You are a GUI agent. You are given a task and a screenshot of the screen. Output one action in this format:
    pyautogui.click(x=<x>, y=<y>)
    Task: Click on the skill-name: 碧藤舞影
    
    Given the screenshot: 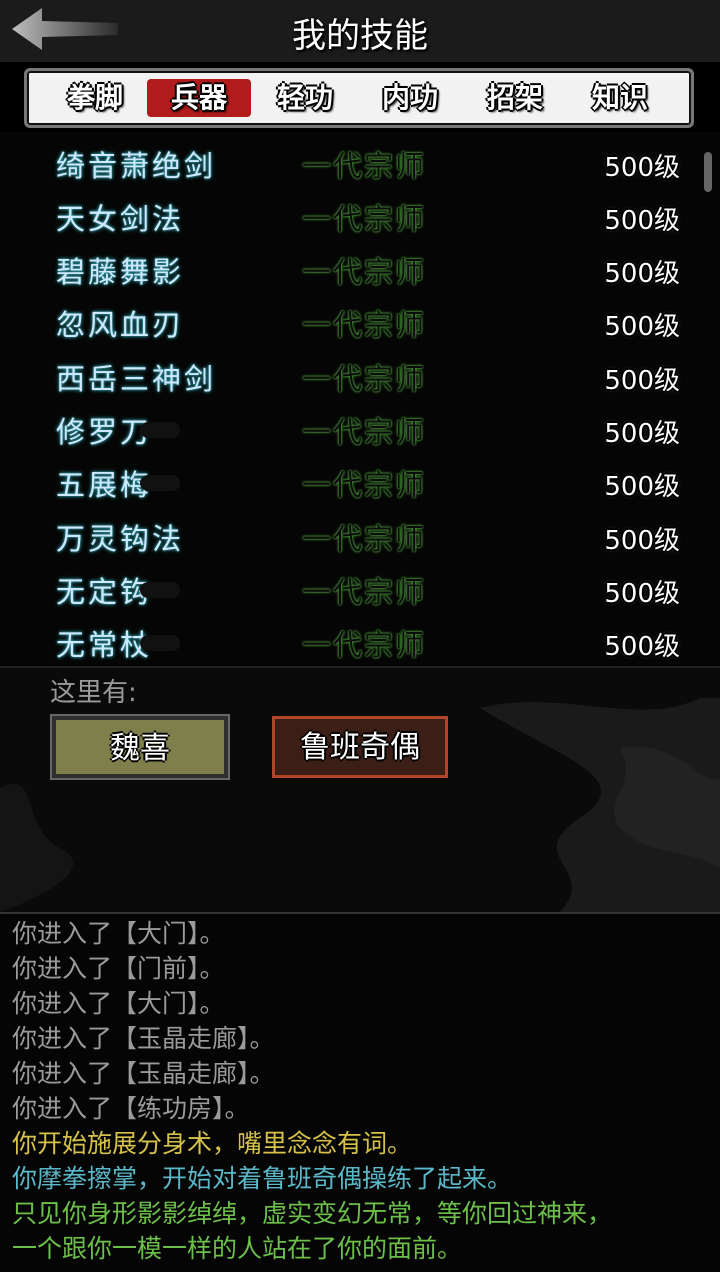 What is the action you would take?
    pyautogui.click(x=120, y=272)
    